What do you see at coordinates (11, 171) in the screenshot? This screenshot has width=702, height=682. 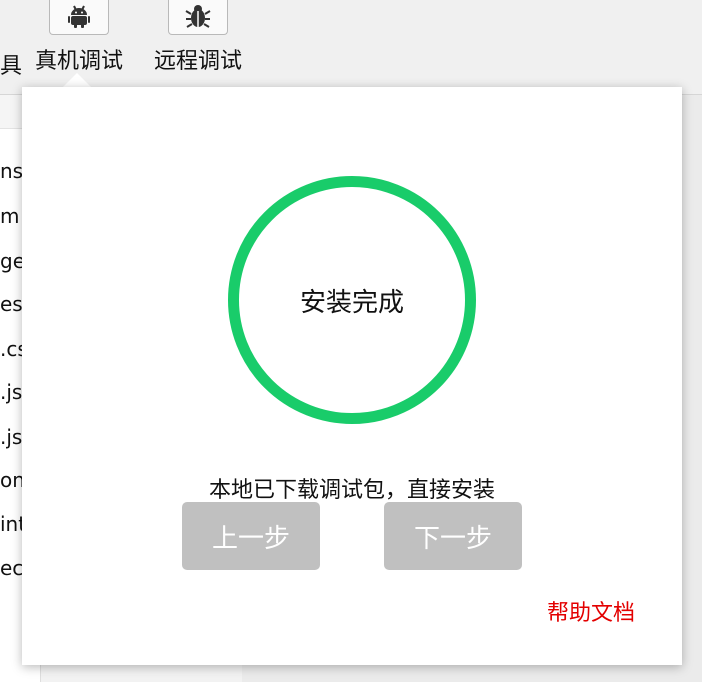 I see `file-list-item: ns` at bounding box center [11, 171].